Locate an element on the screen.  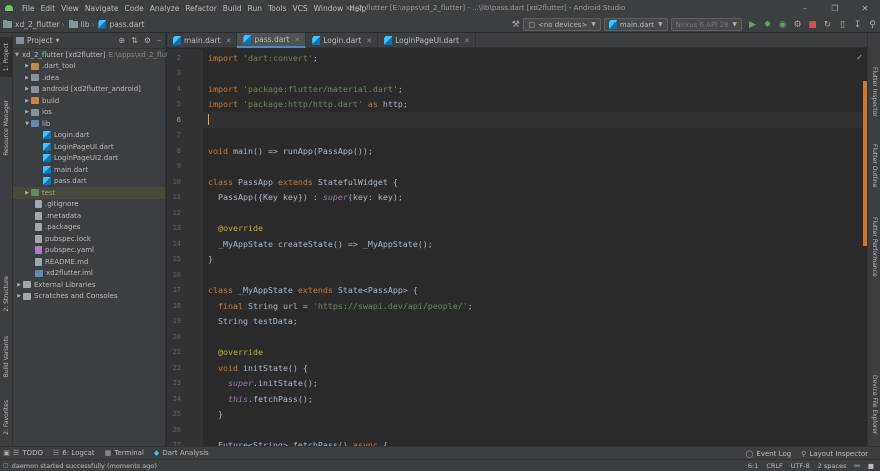
tool-windows-icon: ▣ is located at coordinates (6, 453).